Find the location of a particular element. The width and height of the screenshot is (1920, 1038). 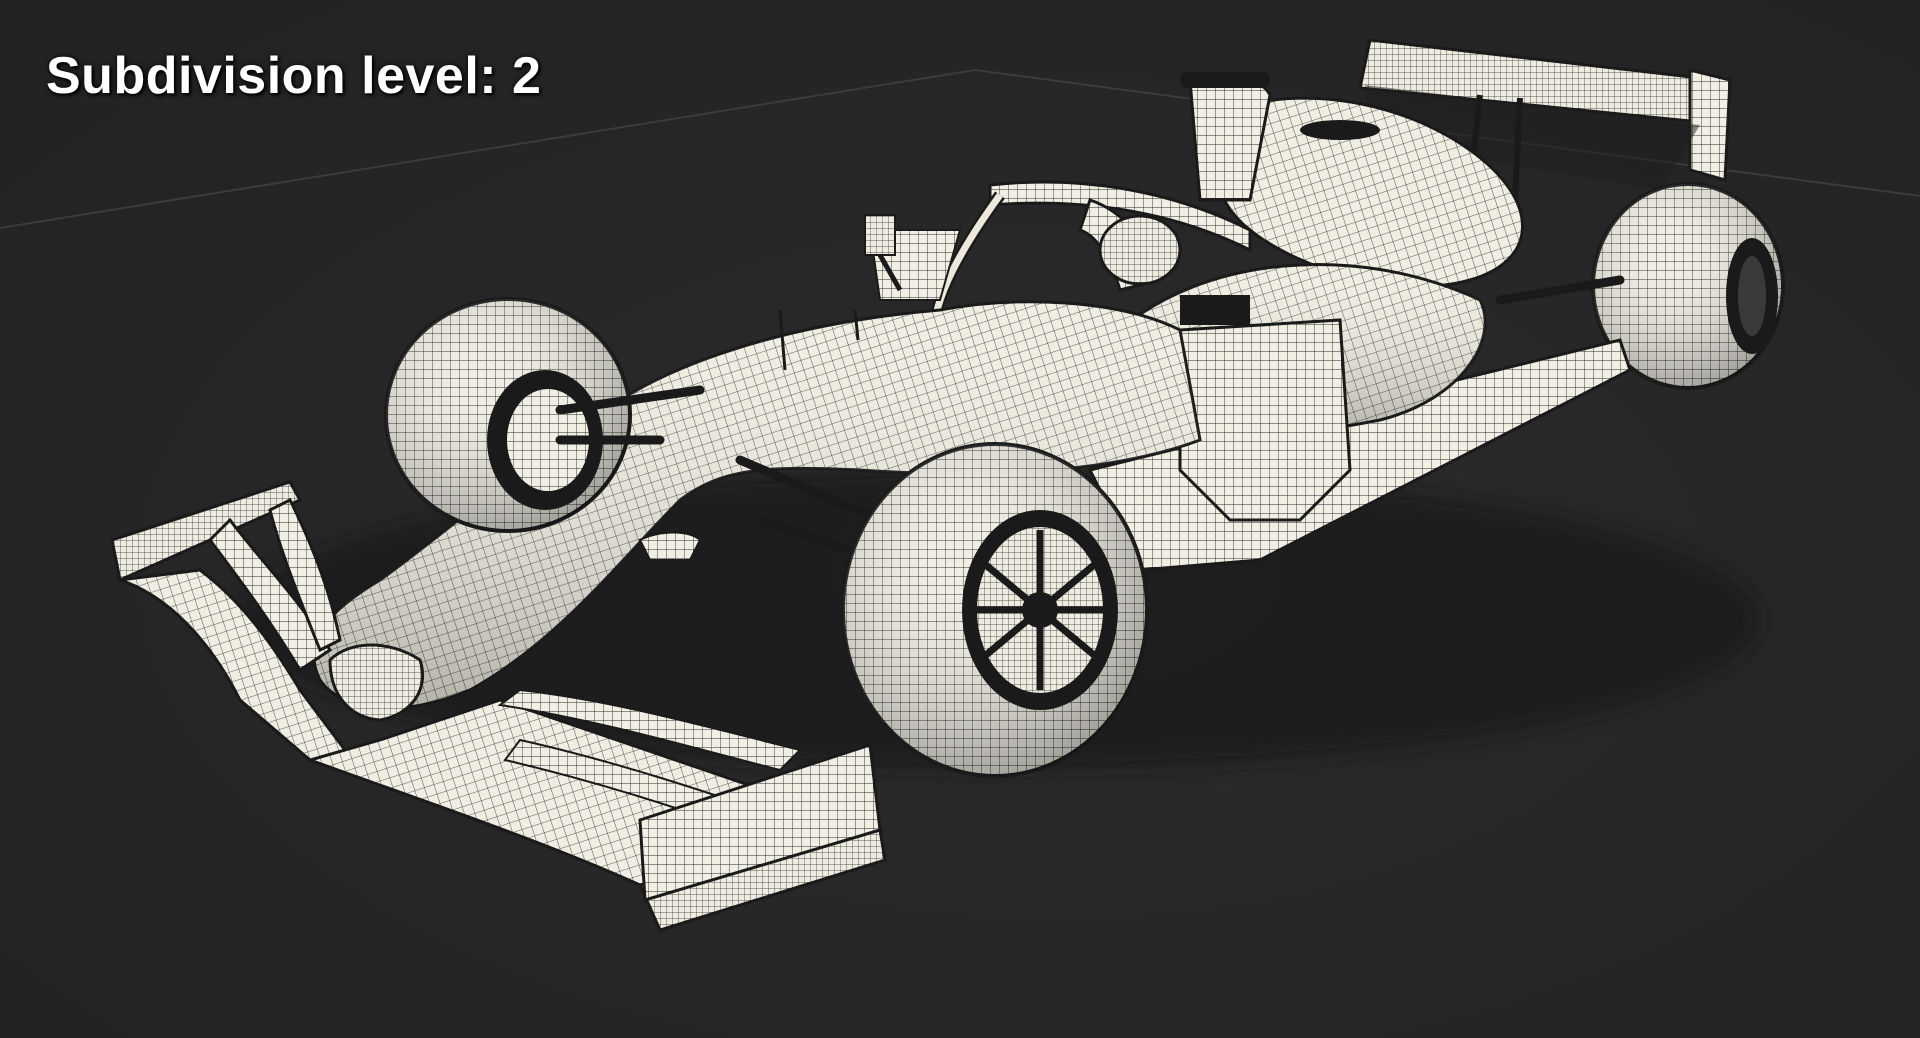

subdivision-level-label: Subdivision level: 2 is located at coordinates (294, 76).